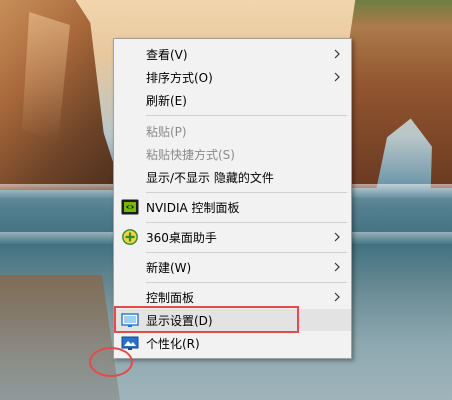 This screenshot has width=452, height=400. Describe the element at coordinates (232, 267) in the screenshot. I see `menu-item-new: 新建(W)` at that location.